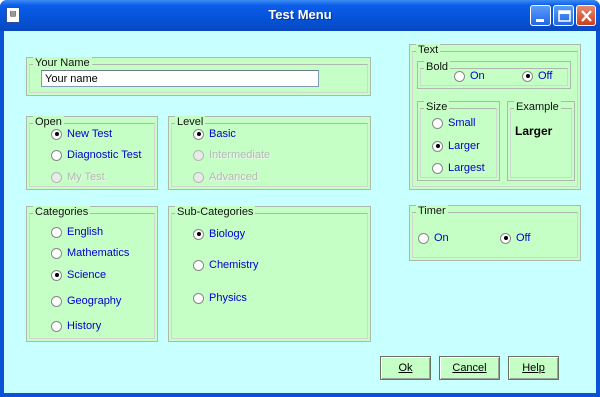 The width and height of the screenshot is (600, 397). I want to click on size-group: Size Small Larger Largest, so click(458, 141).